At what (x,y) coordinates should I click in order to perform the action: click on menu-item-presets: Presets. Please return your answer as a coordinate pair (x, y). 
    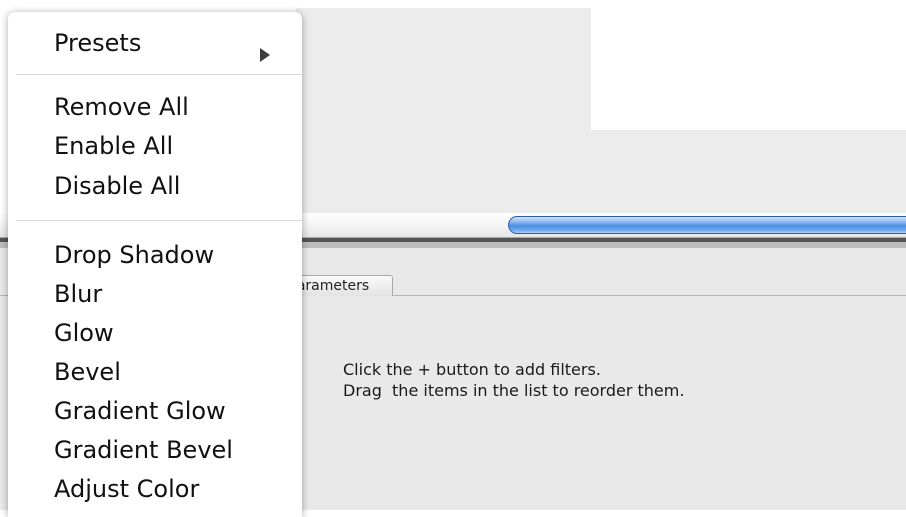
    Looking at the image, I should click on (97, 43).